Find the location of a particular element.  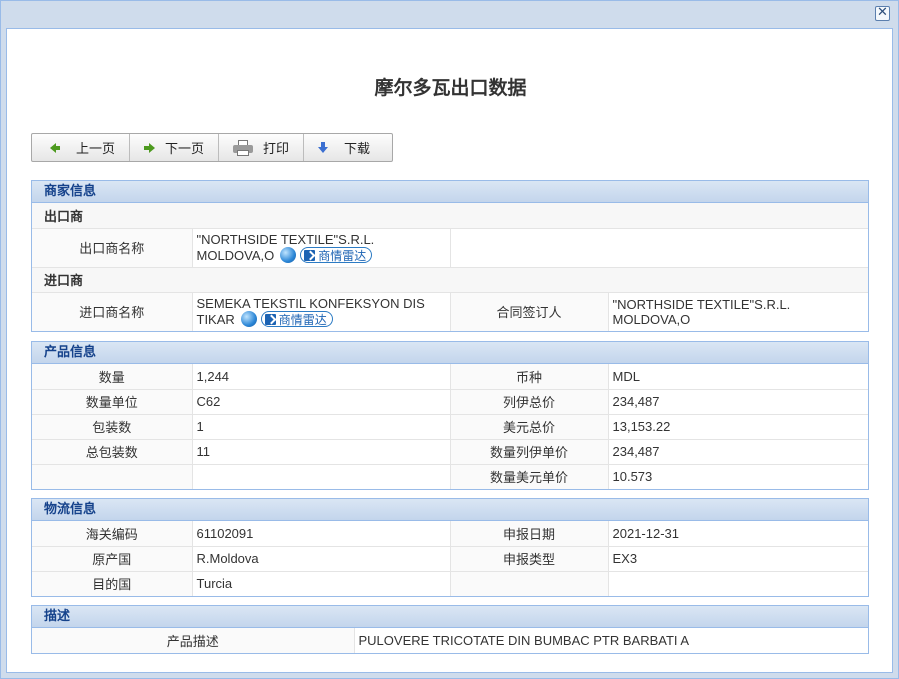

product-label: 币种 is located at coordinates (529, 377).